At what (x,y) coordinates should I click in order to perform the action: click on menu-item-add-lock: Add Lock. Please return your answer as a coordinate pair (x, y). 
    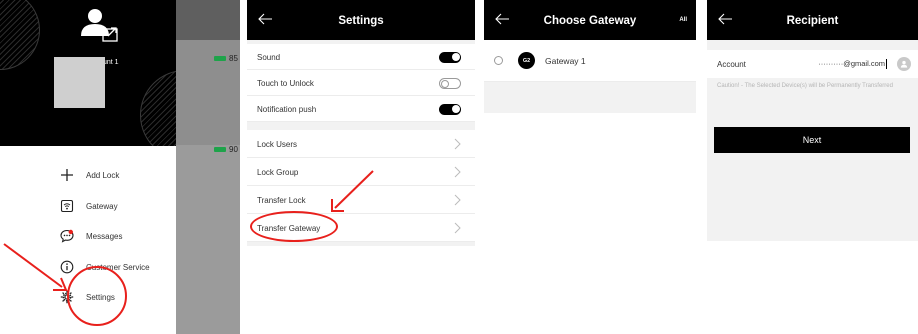
    Looking at the image, I should click on (89, 175).